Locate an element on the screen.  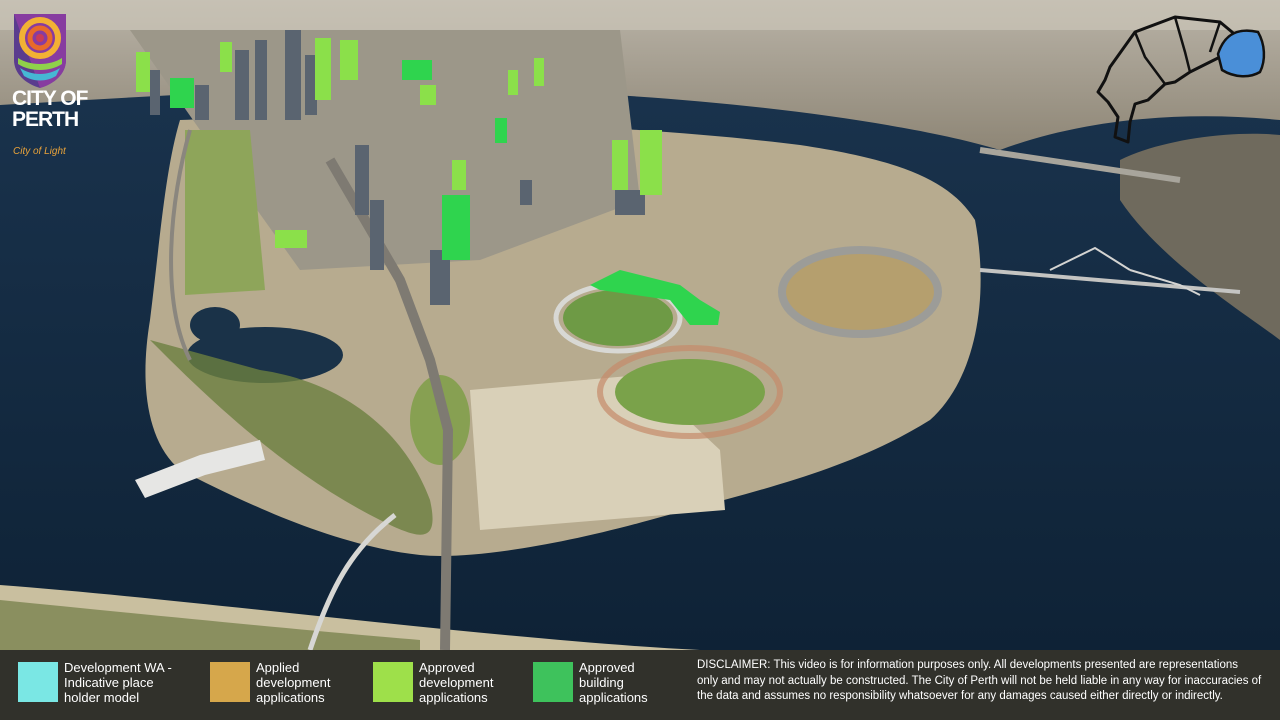
city-tagline: City of Light is located at coordinates (39, 151).